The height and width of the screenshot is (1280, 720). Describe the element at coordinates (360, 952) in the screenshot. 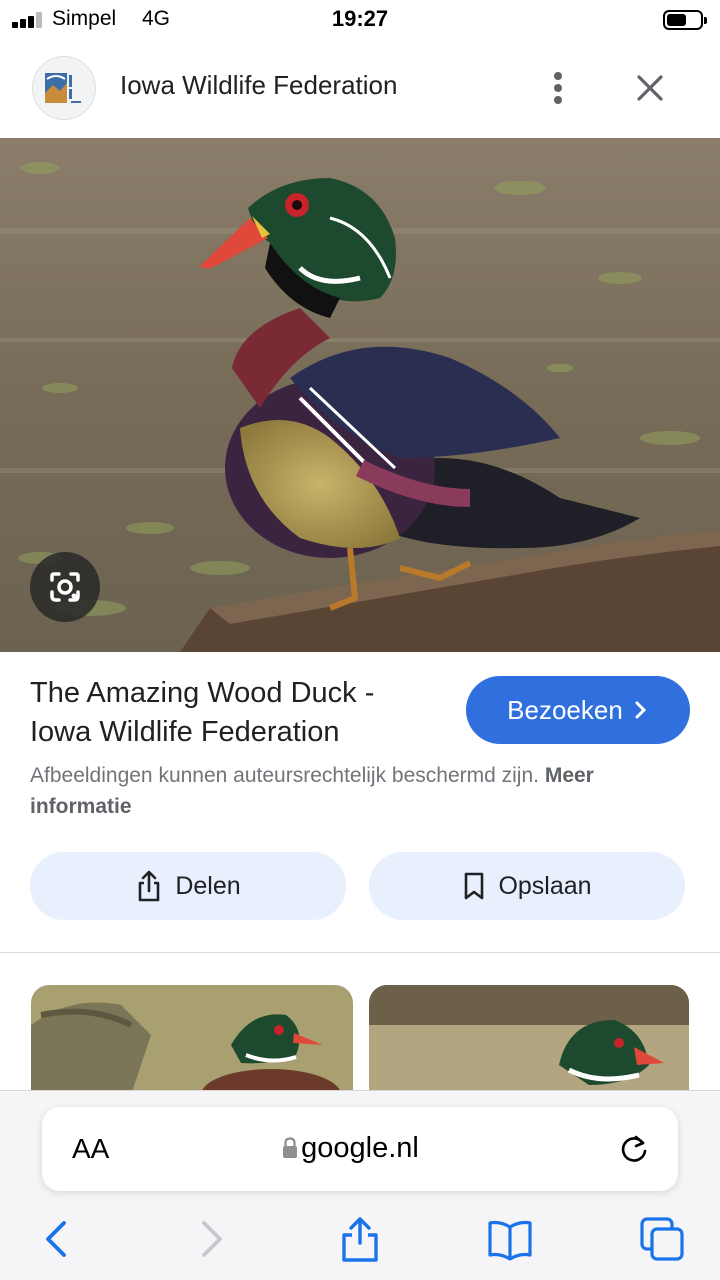

I see `divider` at that location.